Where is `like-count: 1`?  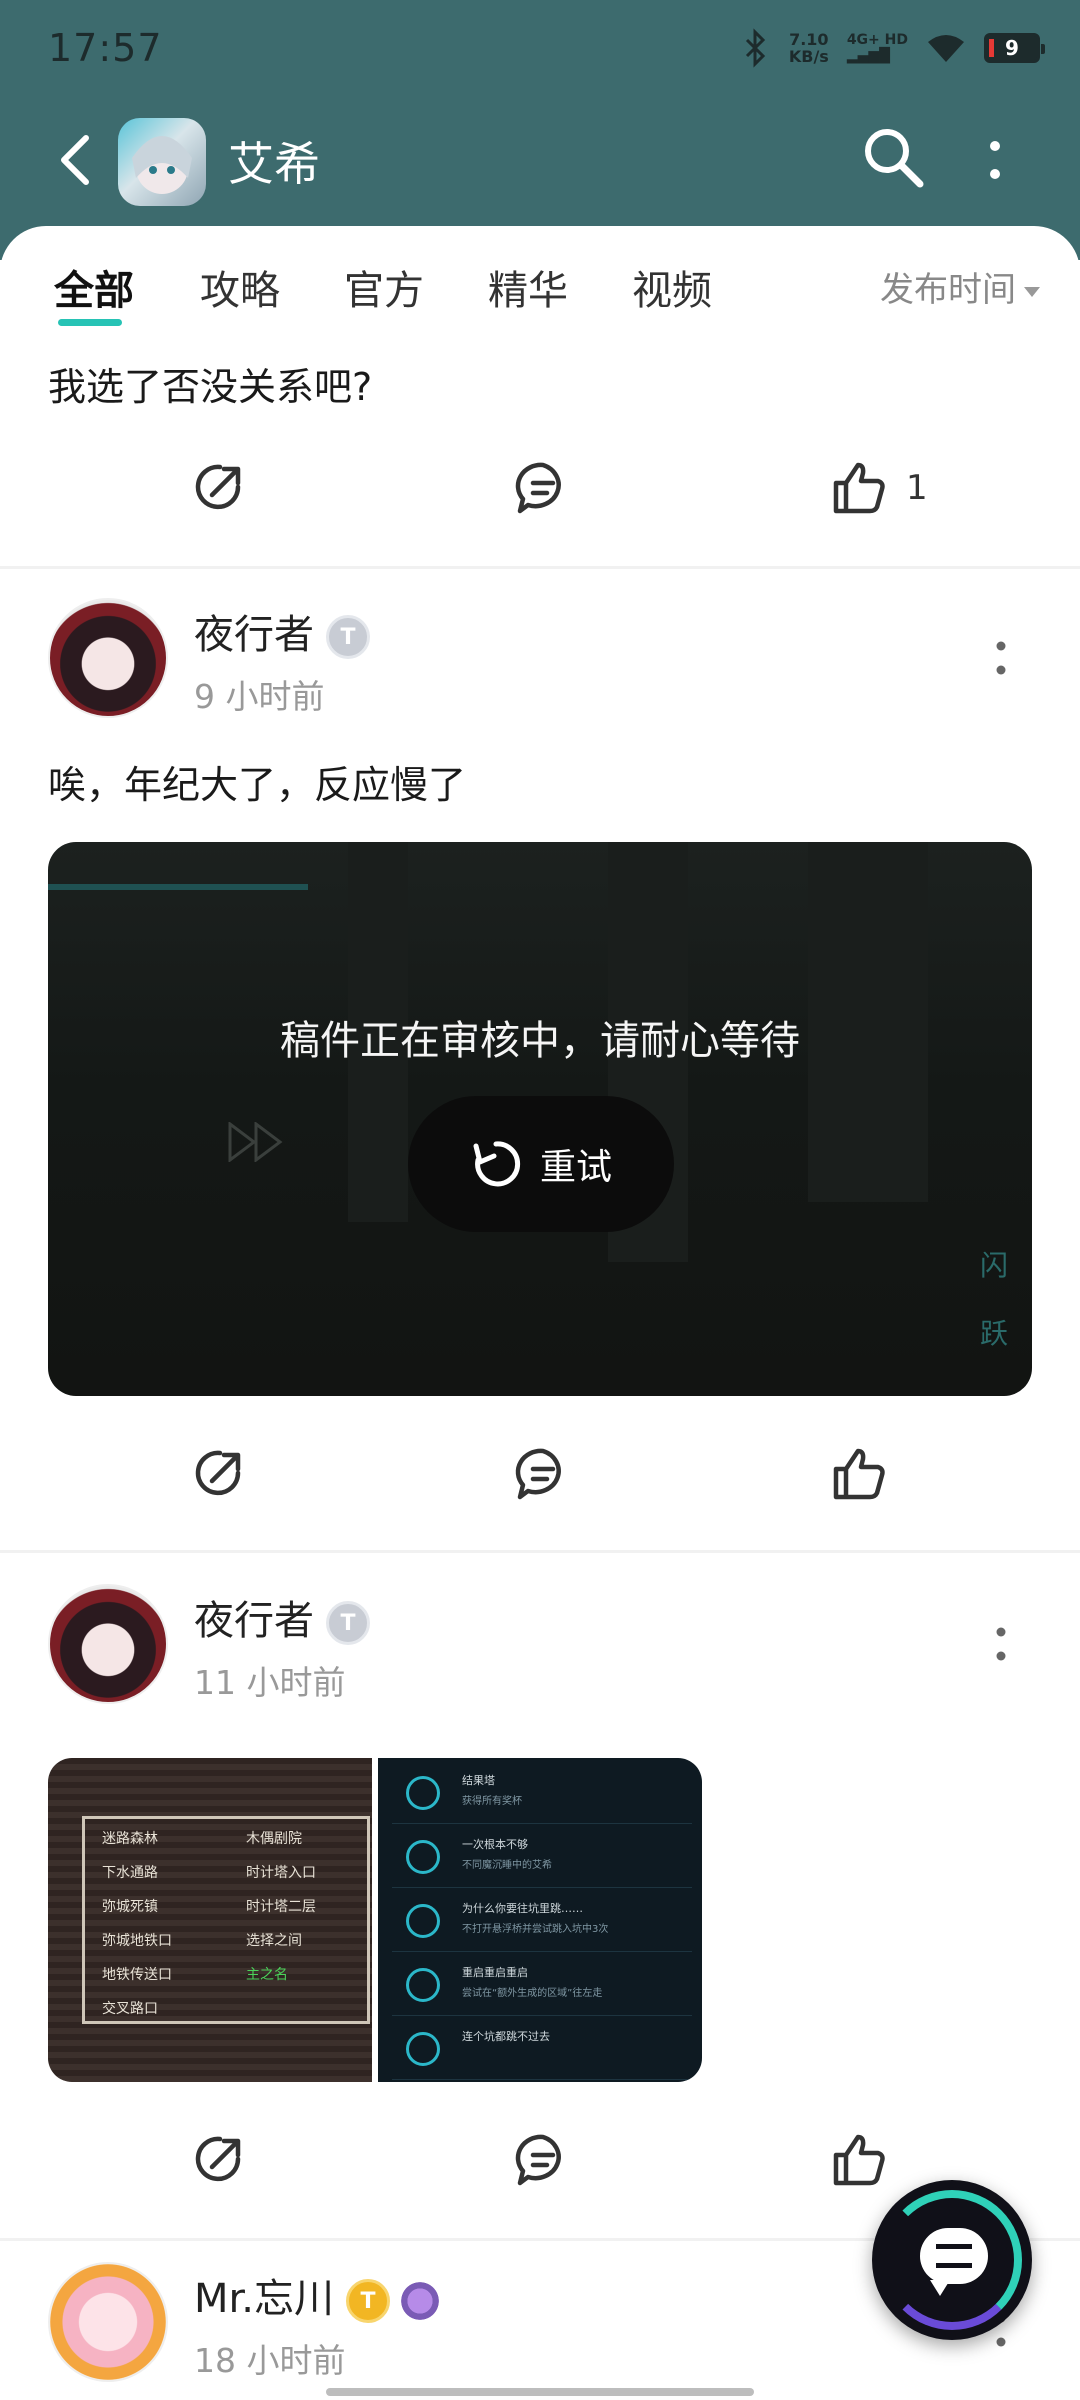 like-count: 1 is located at coordinates (917, 488).